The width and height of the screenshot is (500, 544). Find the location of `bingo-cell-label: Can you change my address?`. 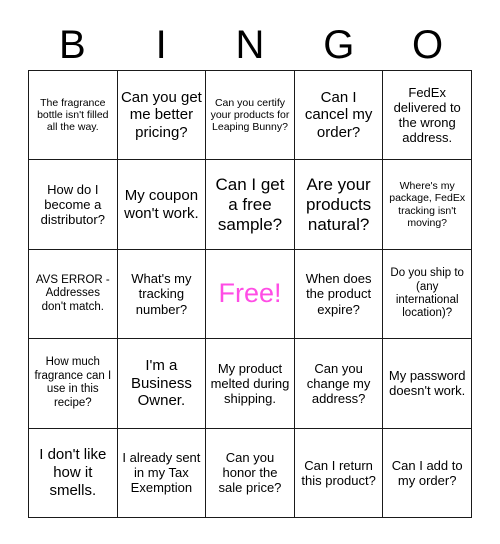

bingo-cell-label: Can you change my address? is located at coordinates (338, 383).